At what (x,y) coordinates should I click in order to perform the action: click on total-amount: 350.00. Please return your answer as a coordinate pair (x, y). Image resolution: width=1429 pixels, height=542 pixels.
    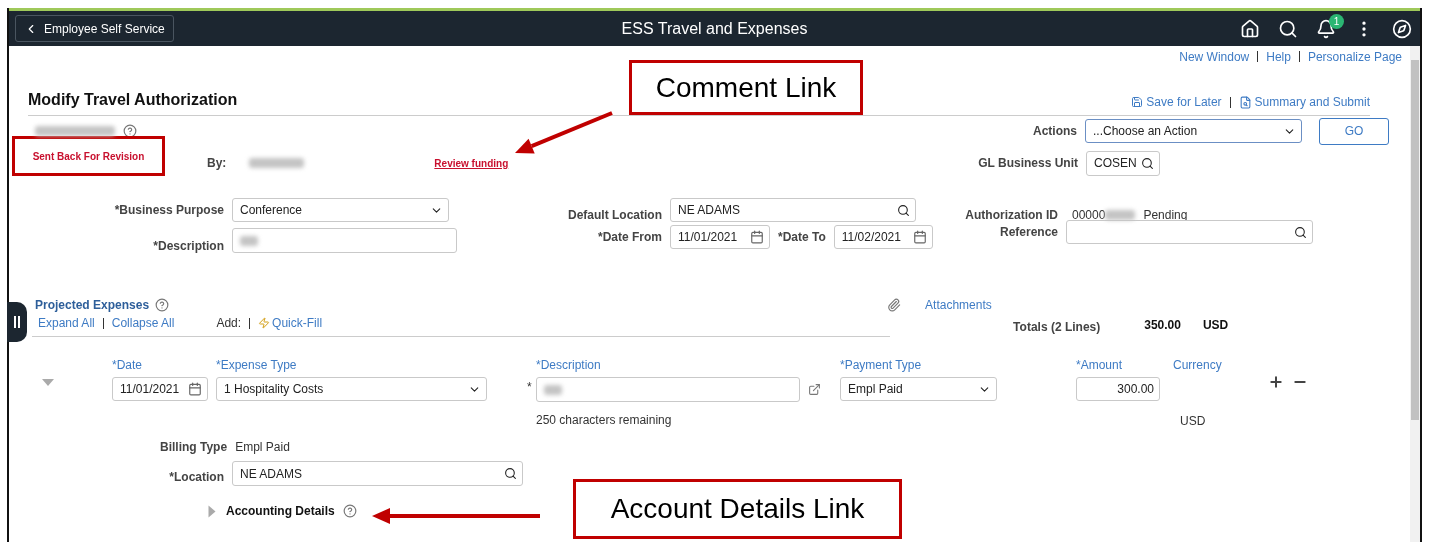
    Looking at the image, I should click on (1162, 325).